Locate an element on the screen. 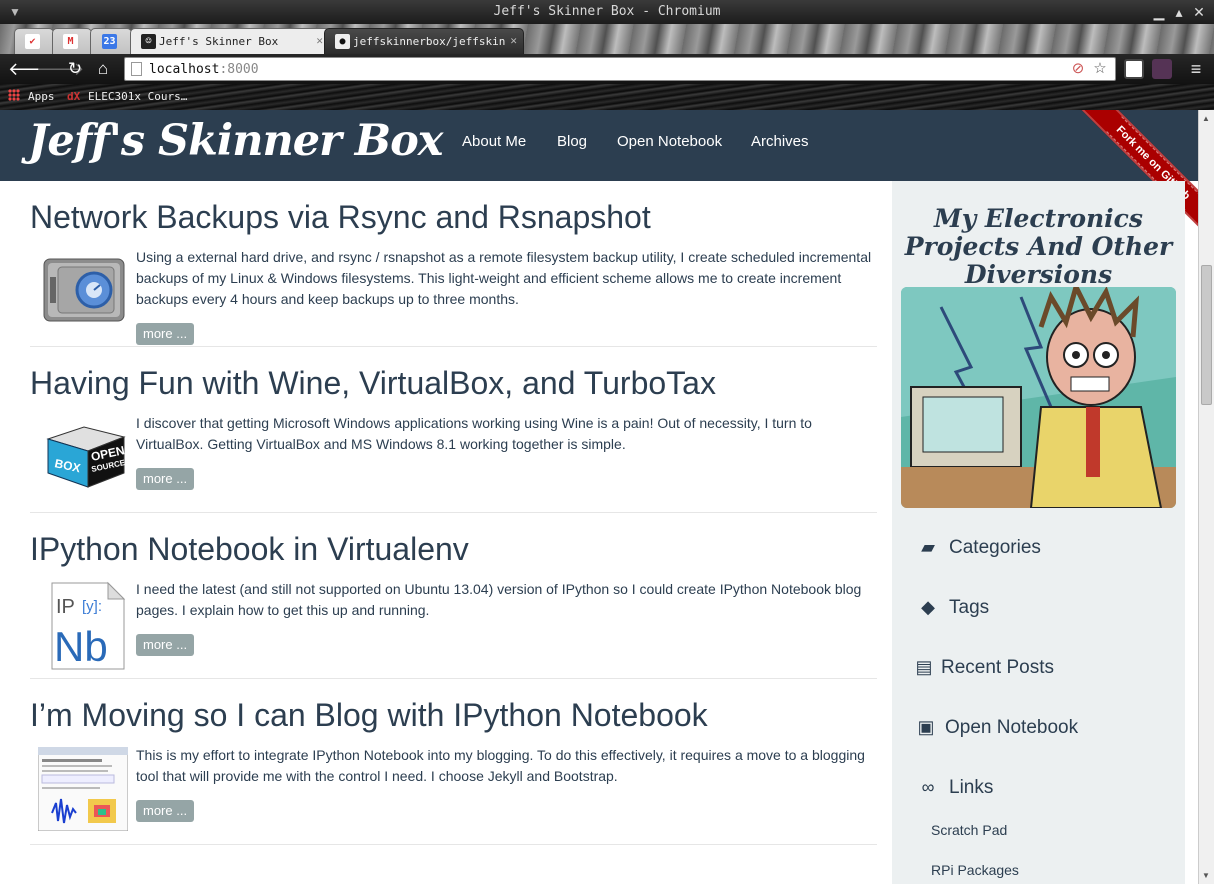  svg-text: Nb is located at coordinates (81, 646).